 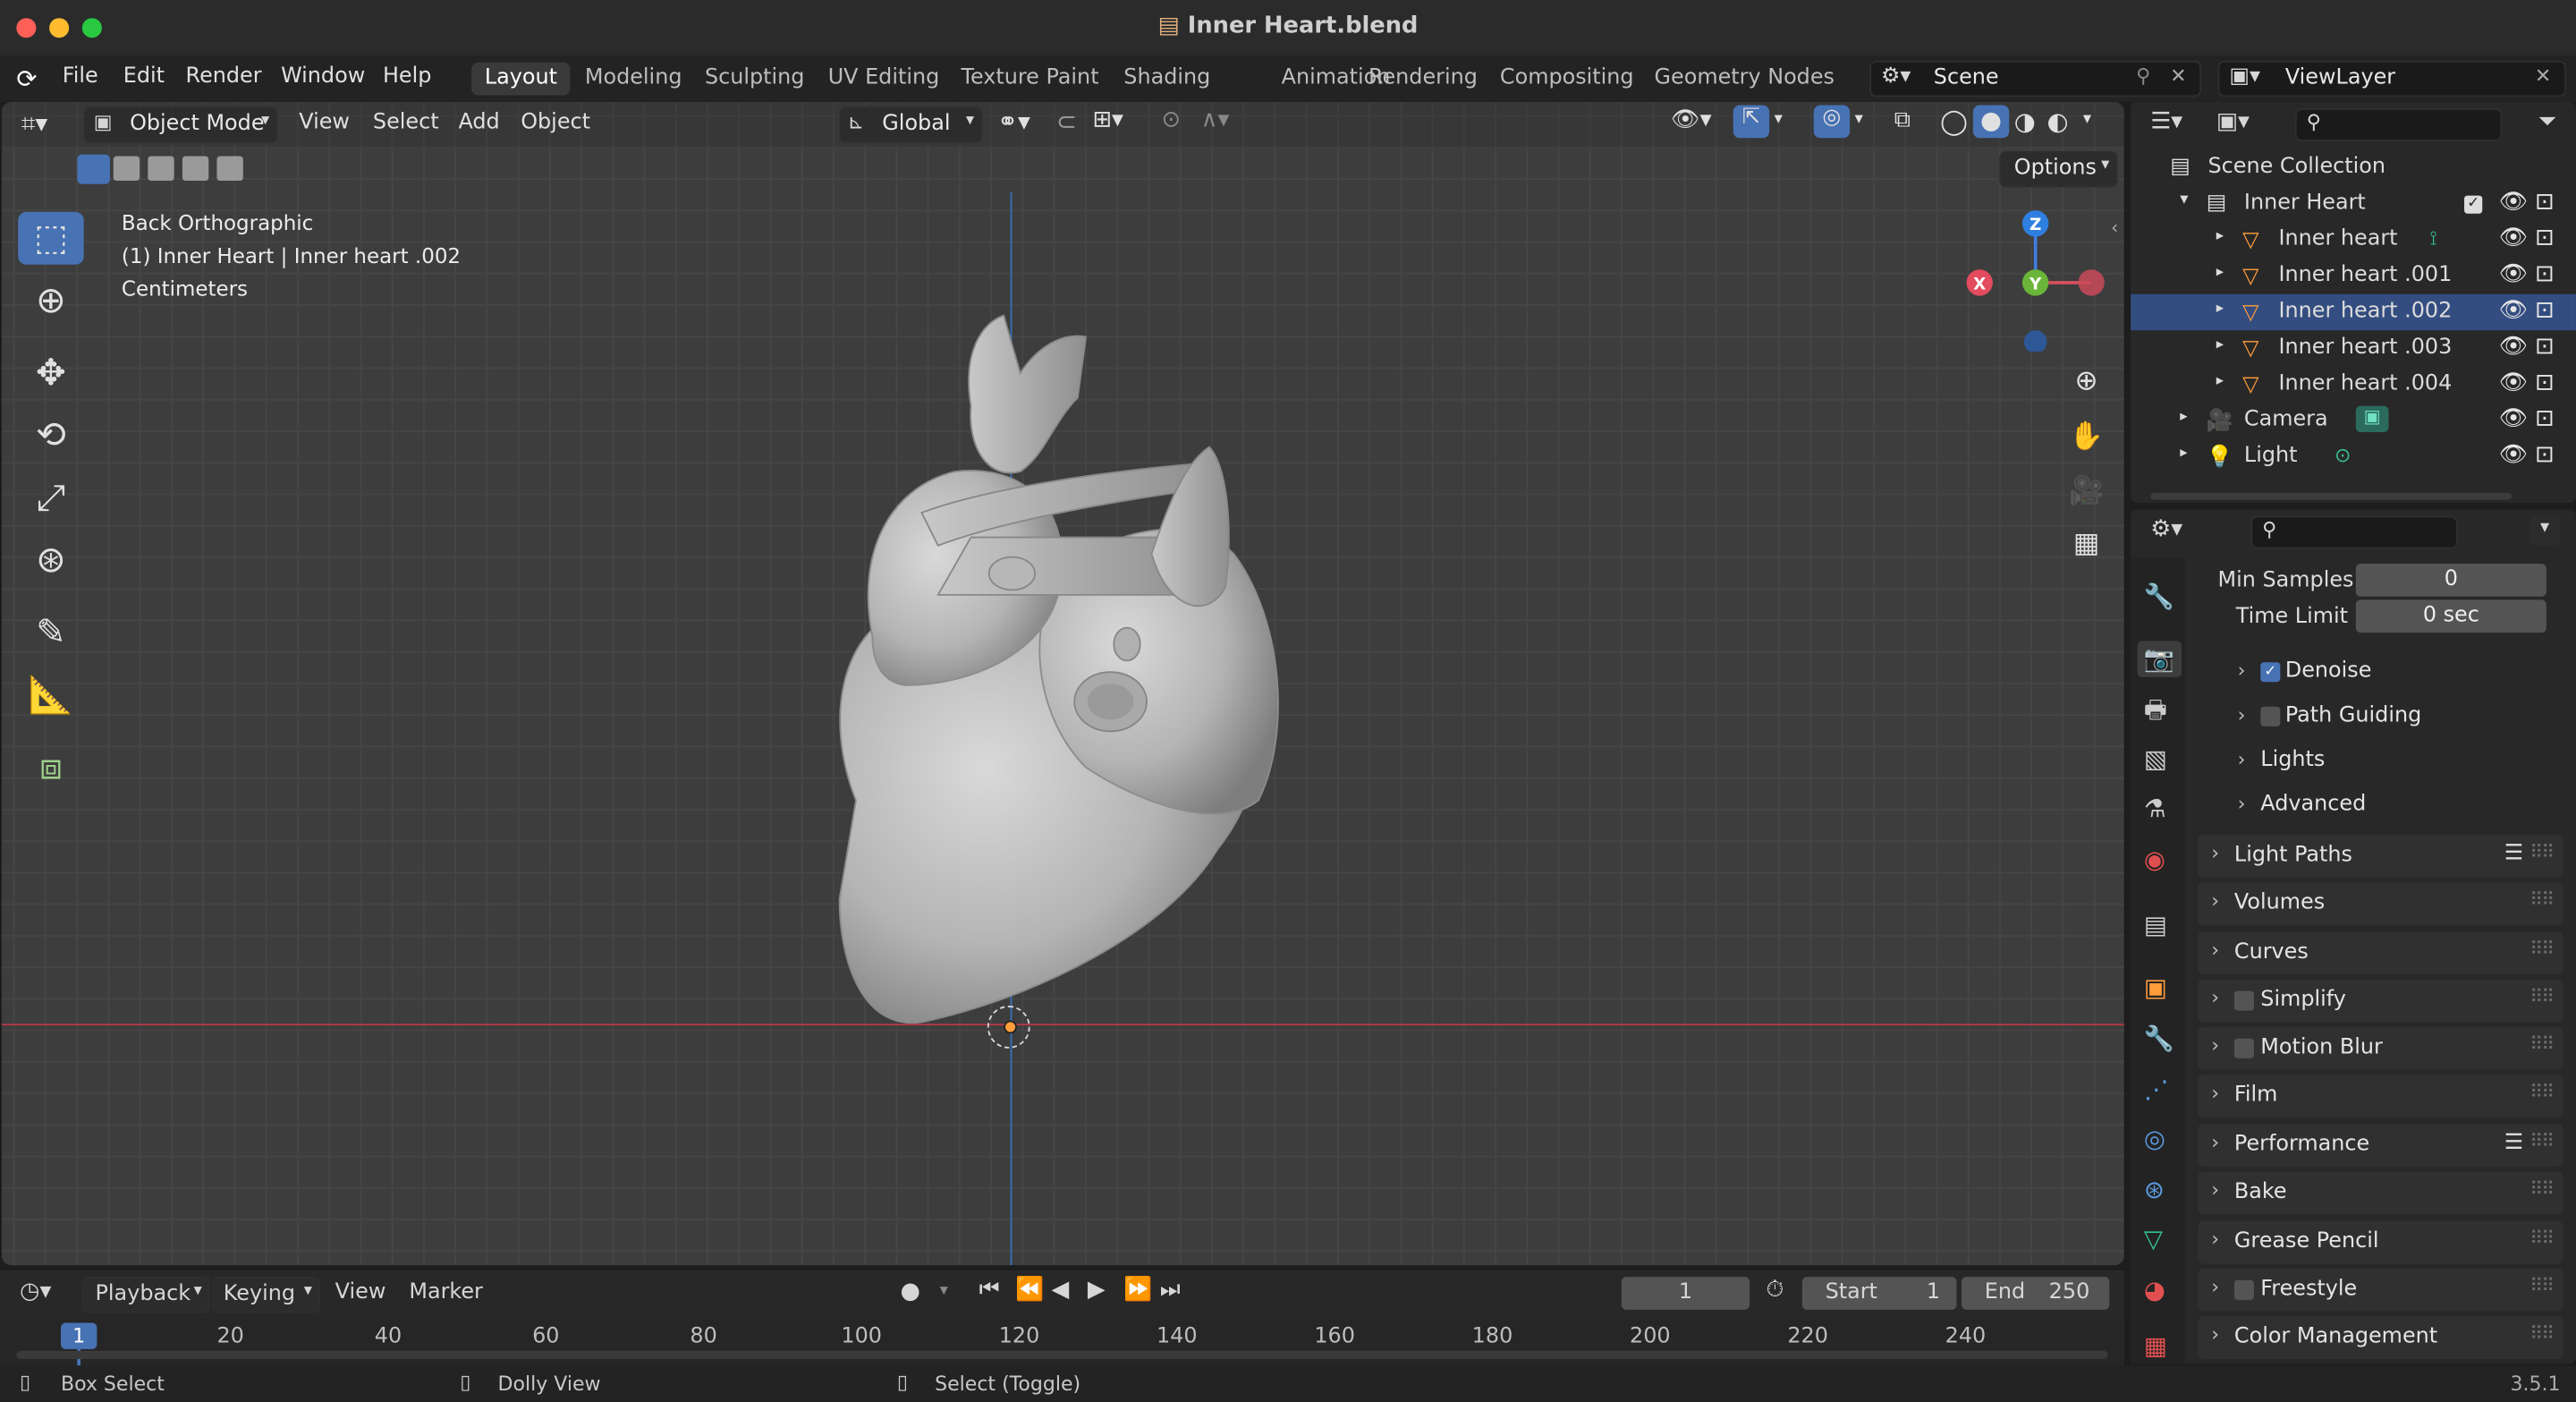 What do you see at coordinates (146, 1295) in the screenshot?
I see `playback-menu: Playback ▾` at bounding box center [146, 1295].